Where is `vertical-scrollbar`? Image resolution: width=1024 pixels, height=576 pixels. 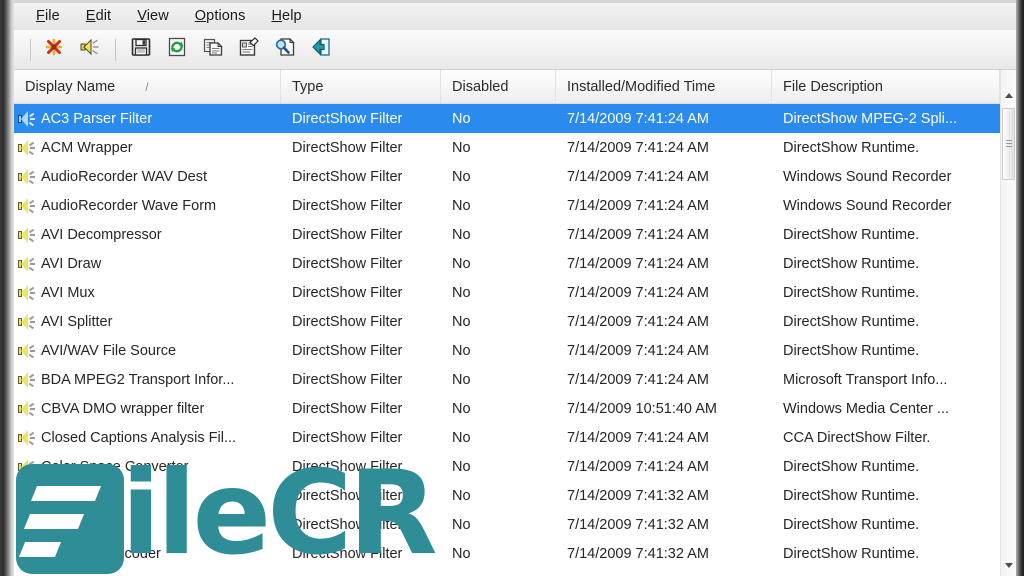
vertical-scrollbar is located at coordinates (1008, 323).